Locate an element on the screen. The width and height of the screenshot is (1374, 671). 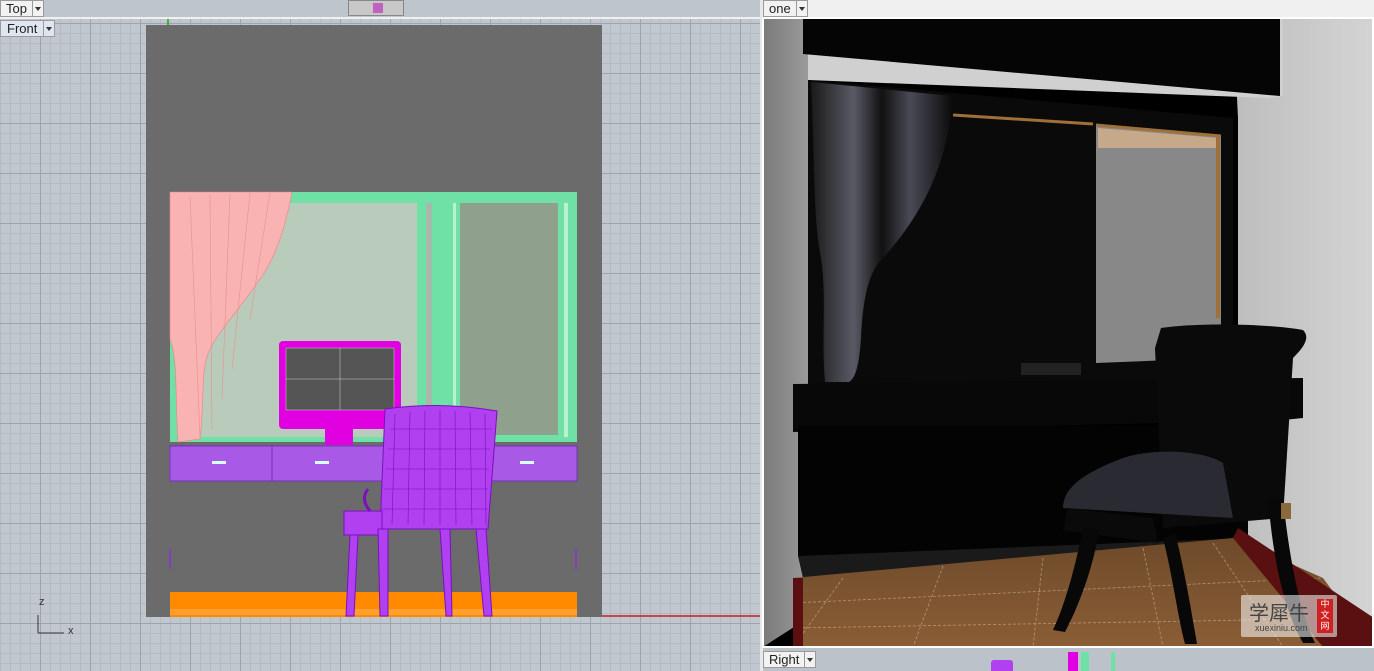
desk-top-drawers is located at coordinates (373, 463).